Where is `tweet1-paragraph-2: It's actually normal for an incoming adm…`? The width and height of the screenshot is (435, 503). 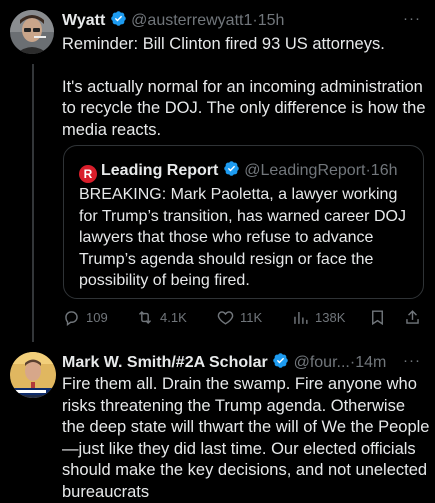 tweet1-paragraph-2: It's actually normal for an incoming adm… is located at coordinates (244, 108).